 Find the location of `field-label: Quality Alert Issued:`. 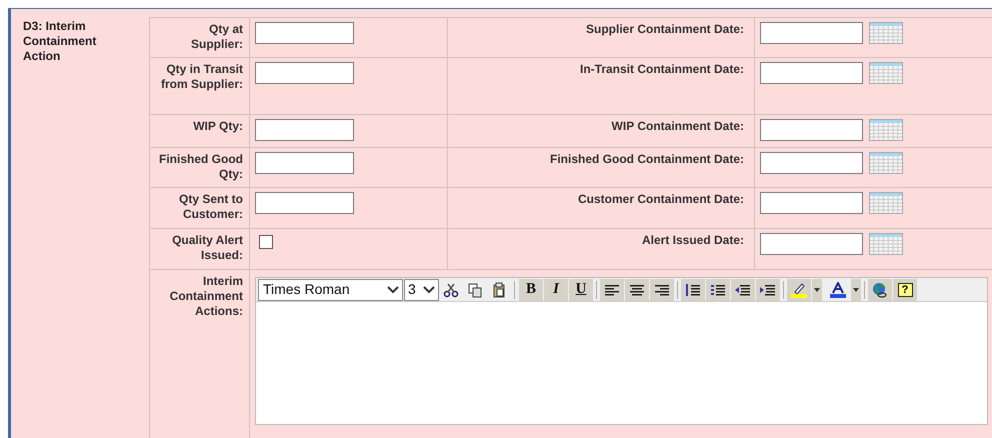

field-label: Quality Alert Issued: is located at coordinates (207, 248).